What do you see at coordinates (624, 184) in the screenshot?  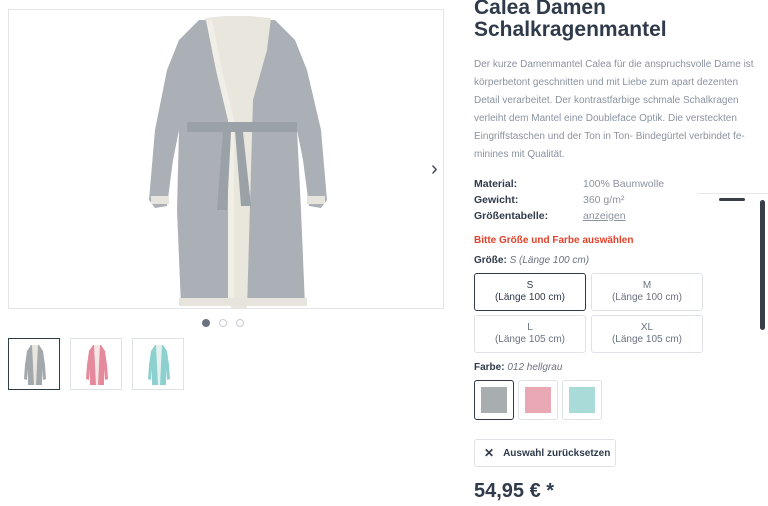 I see `property-value: 100% Baumwolle` at bounding box center [624, 184].